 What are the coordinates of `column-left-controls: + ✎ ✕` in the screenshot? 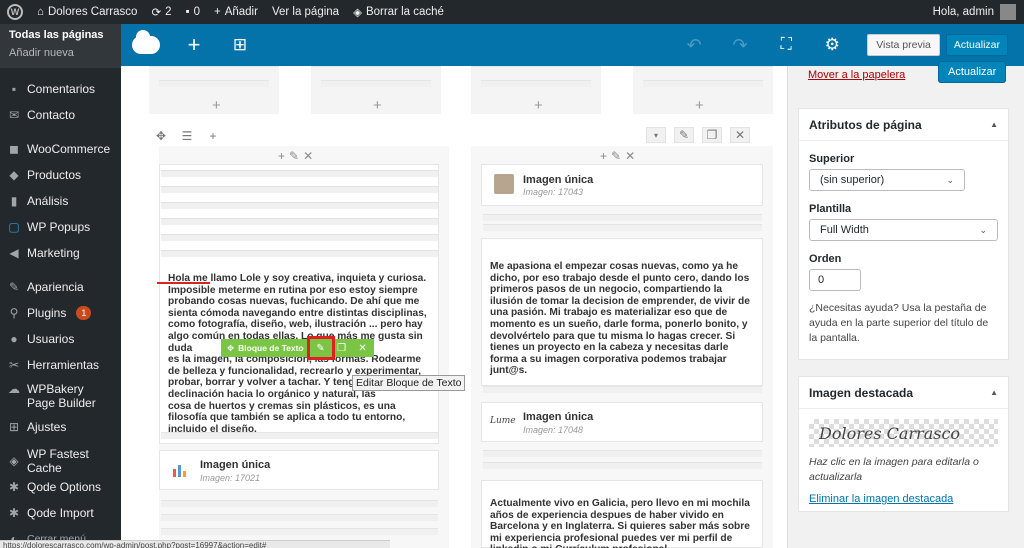 It's located at (295, 156).